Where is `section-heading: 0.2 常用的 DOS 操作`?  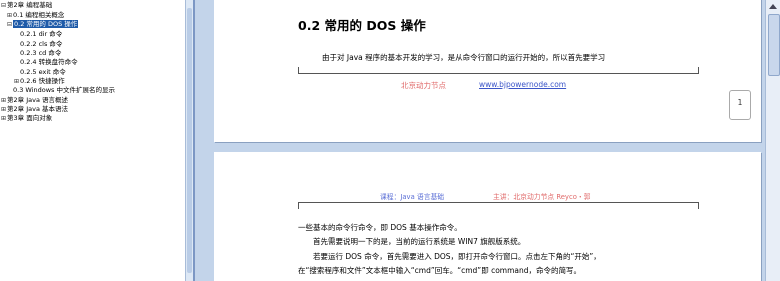
section-heading: 0.2 常用的 DOS 操作 is located at coordinates (362, 25).